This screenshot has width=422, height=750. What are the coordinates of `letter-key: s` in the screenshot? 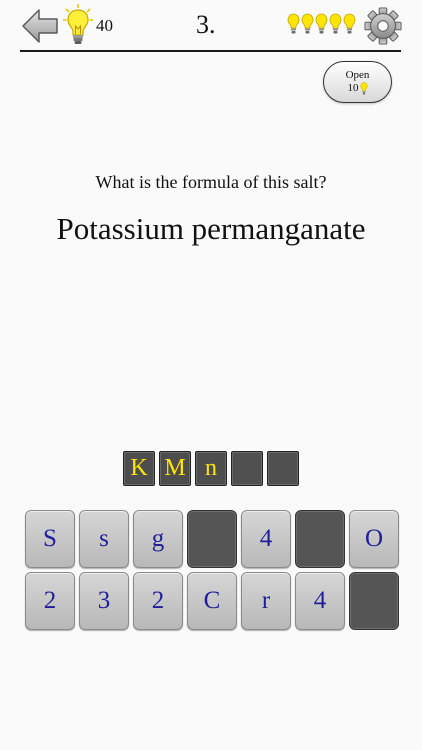 It's located at (104, 539).